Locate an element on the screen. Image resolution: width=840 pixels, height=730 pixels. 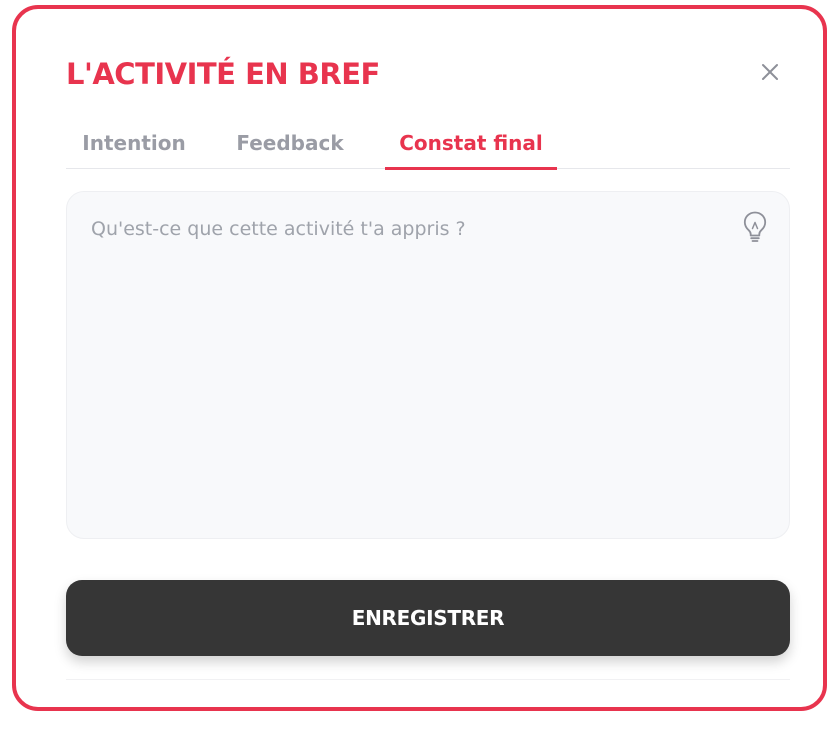
divider is located at coordinates (428, 679).